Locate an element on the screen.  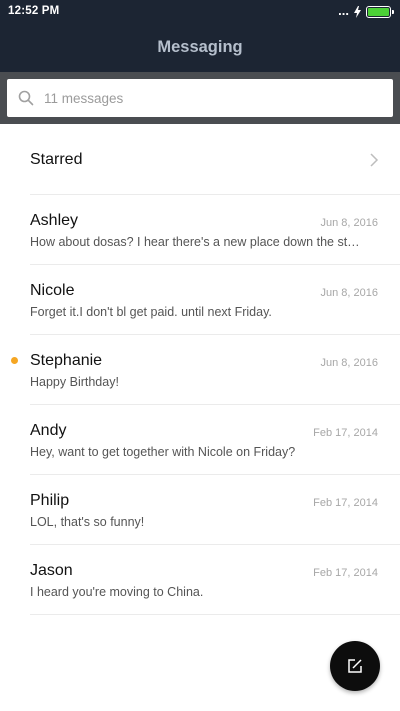
compose-icon is located at coordinates (355, 666).